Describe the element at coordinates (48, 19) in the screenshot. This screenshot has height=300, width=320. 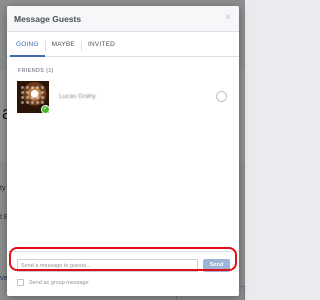
I see `dialog-title: Message Guests` at that location.